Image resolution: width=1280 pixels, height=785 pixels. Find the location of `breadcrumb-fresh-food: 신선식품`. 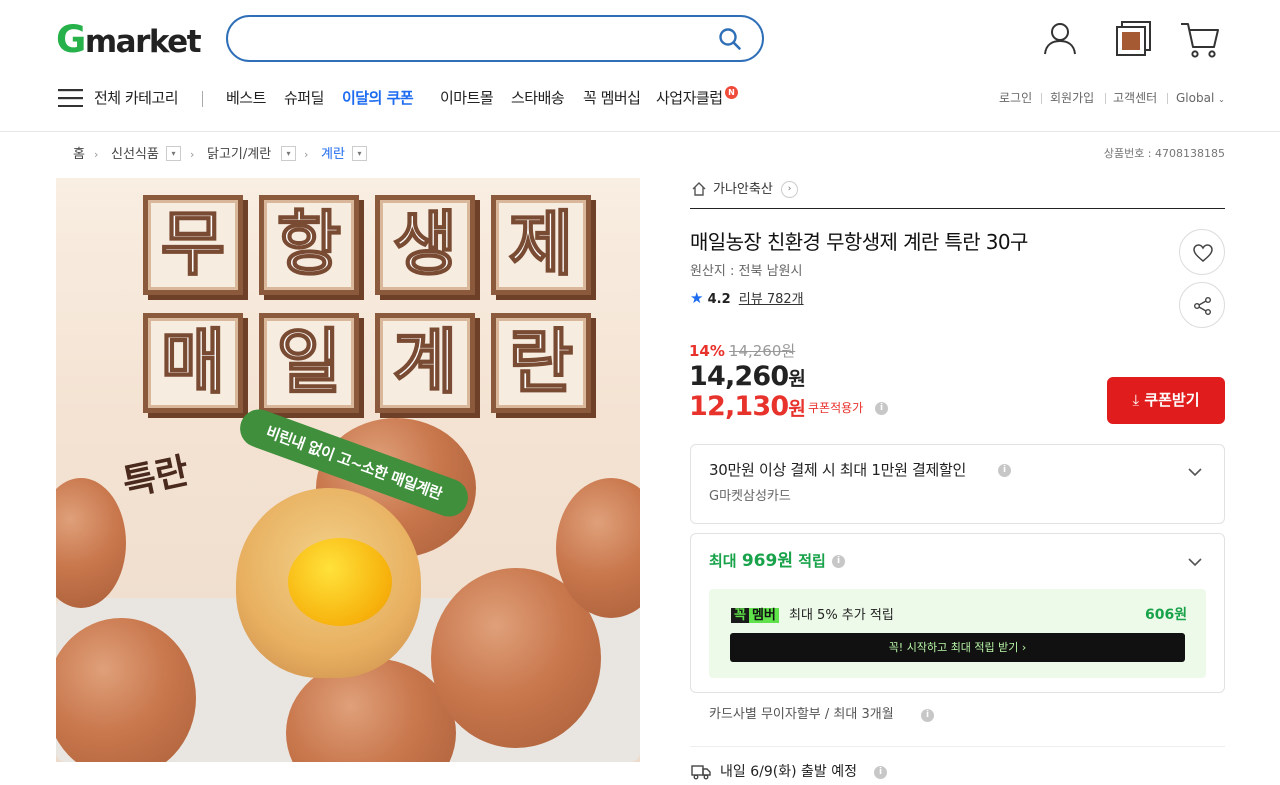

breadcrumb-fresh-food: 신선식품 is located at coordinates (135, 155).